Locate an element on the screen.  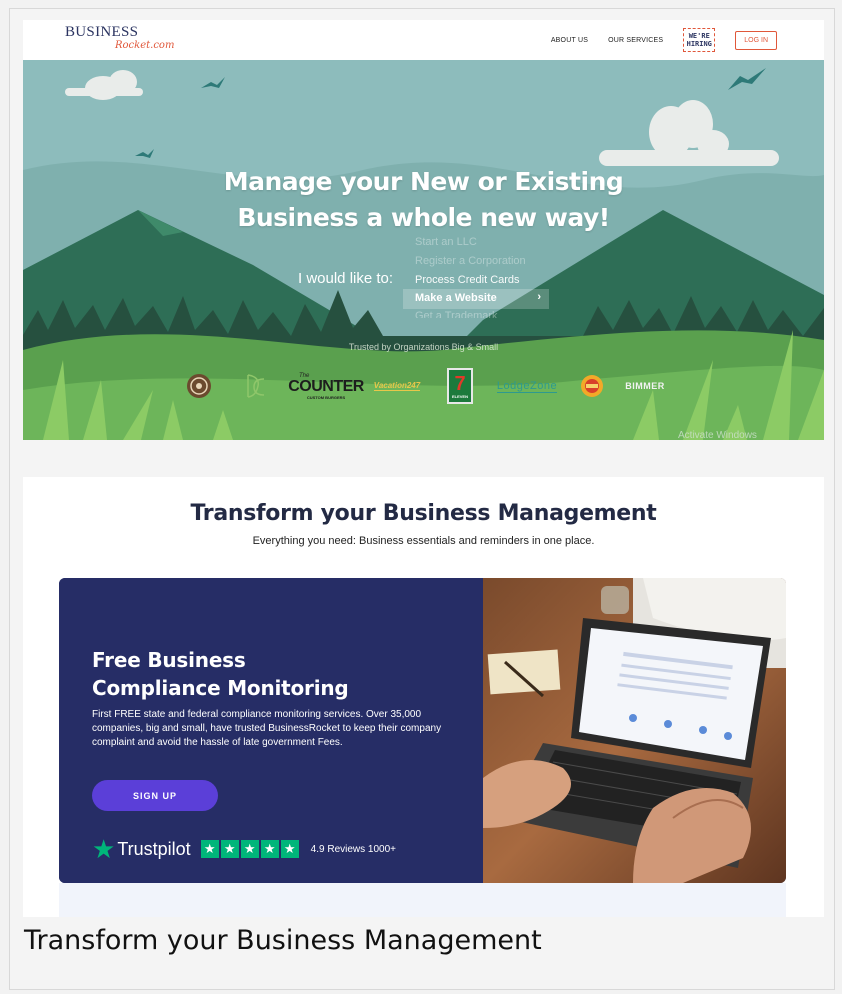
chevron-right-icon: › is located at coordinates (539, 297).